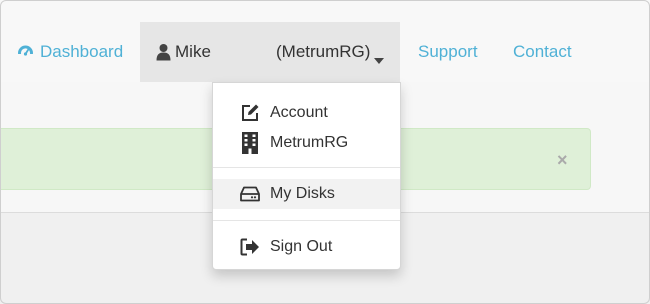 The height and width of the screenshot is (304, 650). Describe the element at coordinates (25, 52) in the screenshot. I see `dashboard-icon` at that location.